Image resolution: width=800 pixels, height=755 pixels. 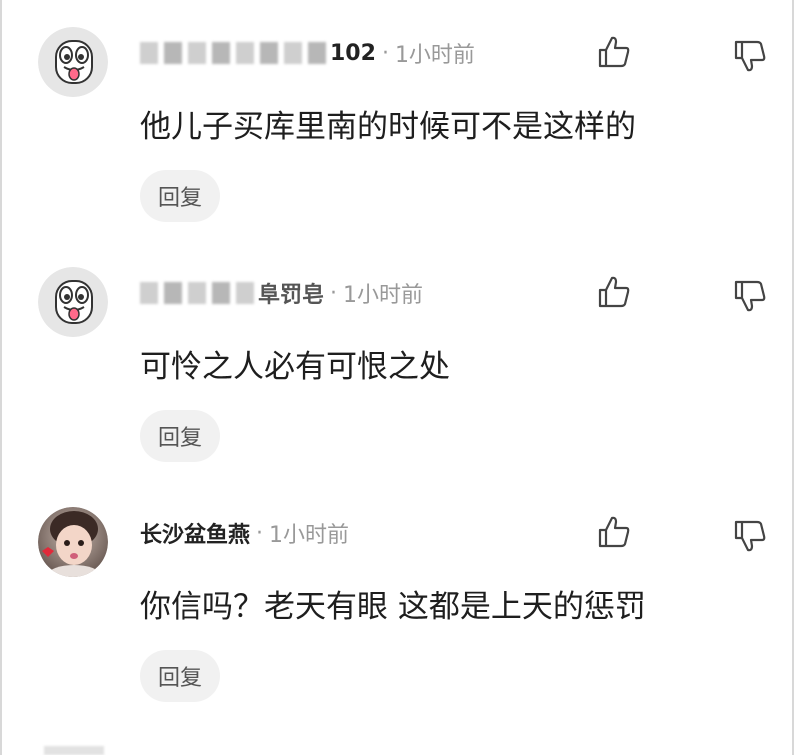 I want to click on username: 102, so click(x=353, y=53).